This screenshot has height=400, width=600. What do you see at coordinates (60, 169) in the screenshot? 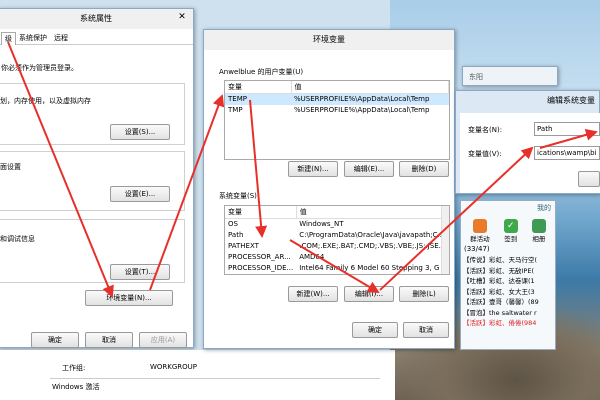
I see `arrow-tab-to-env-button` at bounding box center [60, 169].